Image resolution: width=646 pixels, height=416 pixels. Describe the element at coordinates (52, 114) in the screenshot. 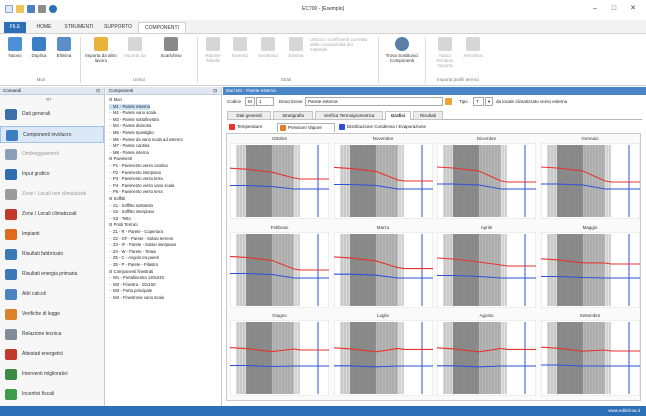

I see `nav-item: Dati generali` at that location.